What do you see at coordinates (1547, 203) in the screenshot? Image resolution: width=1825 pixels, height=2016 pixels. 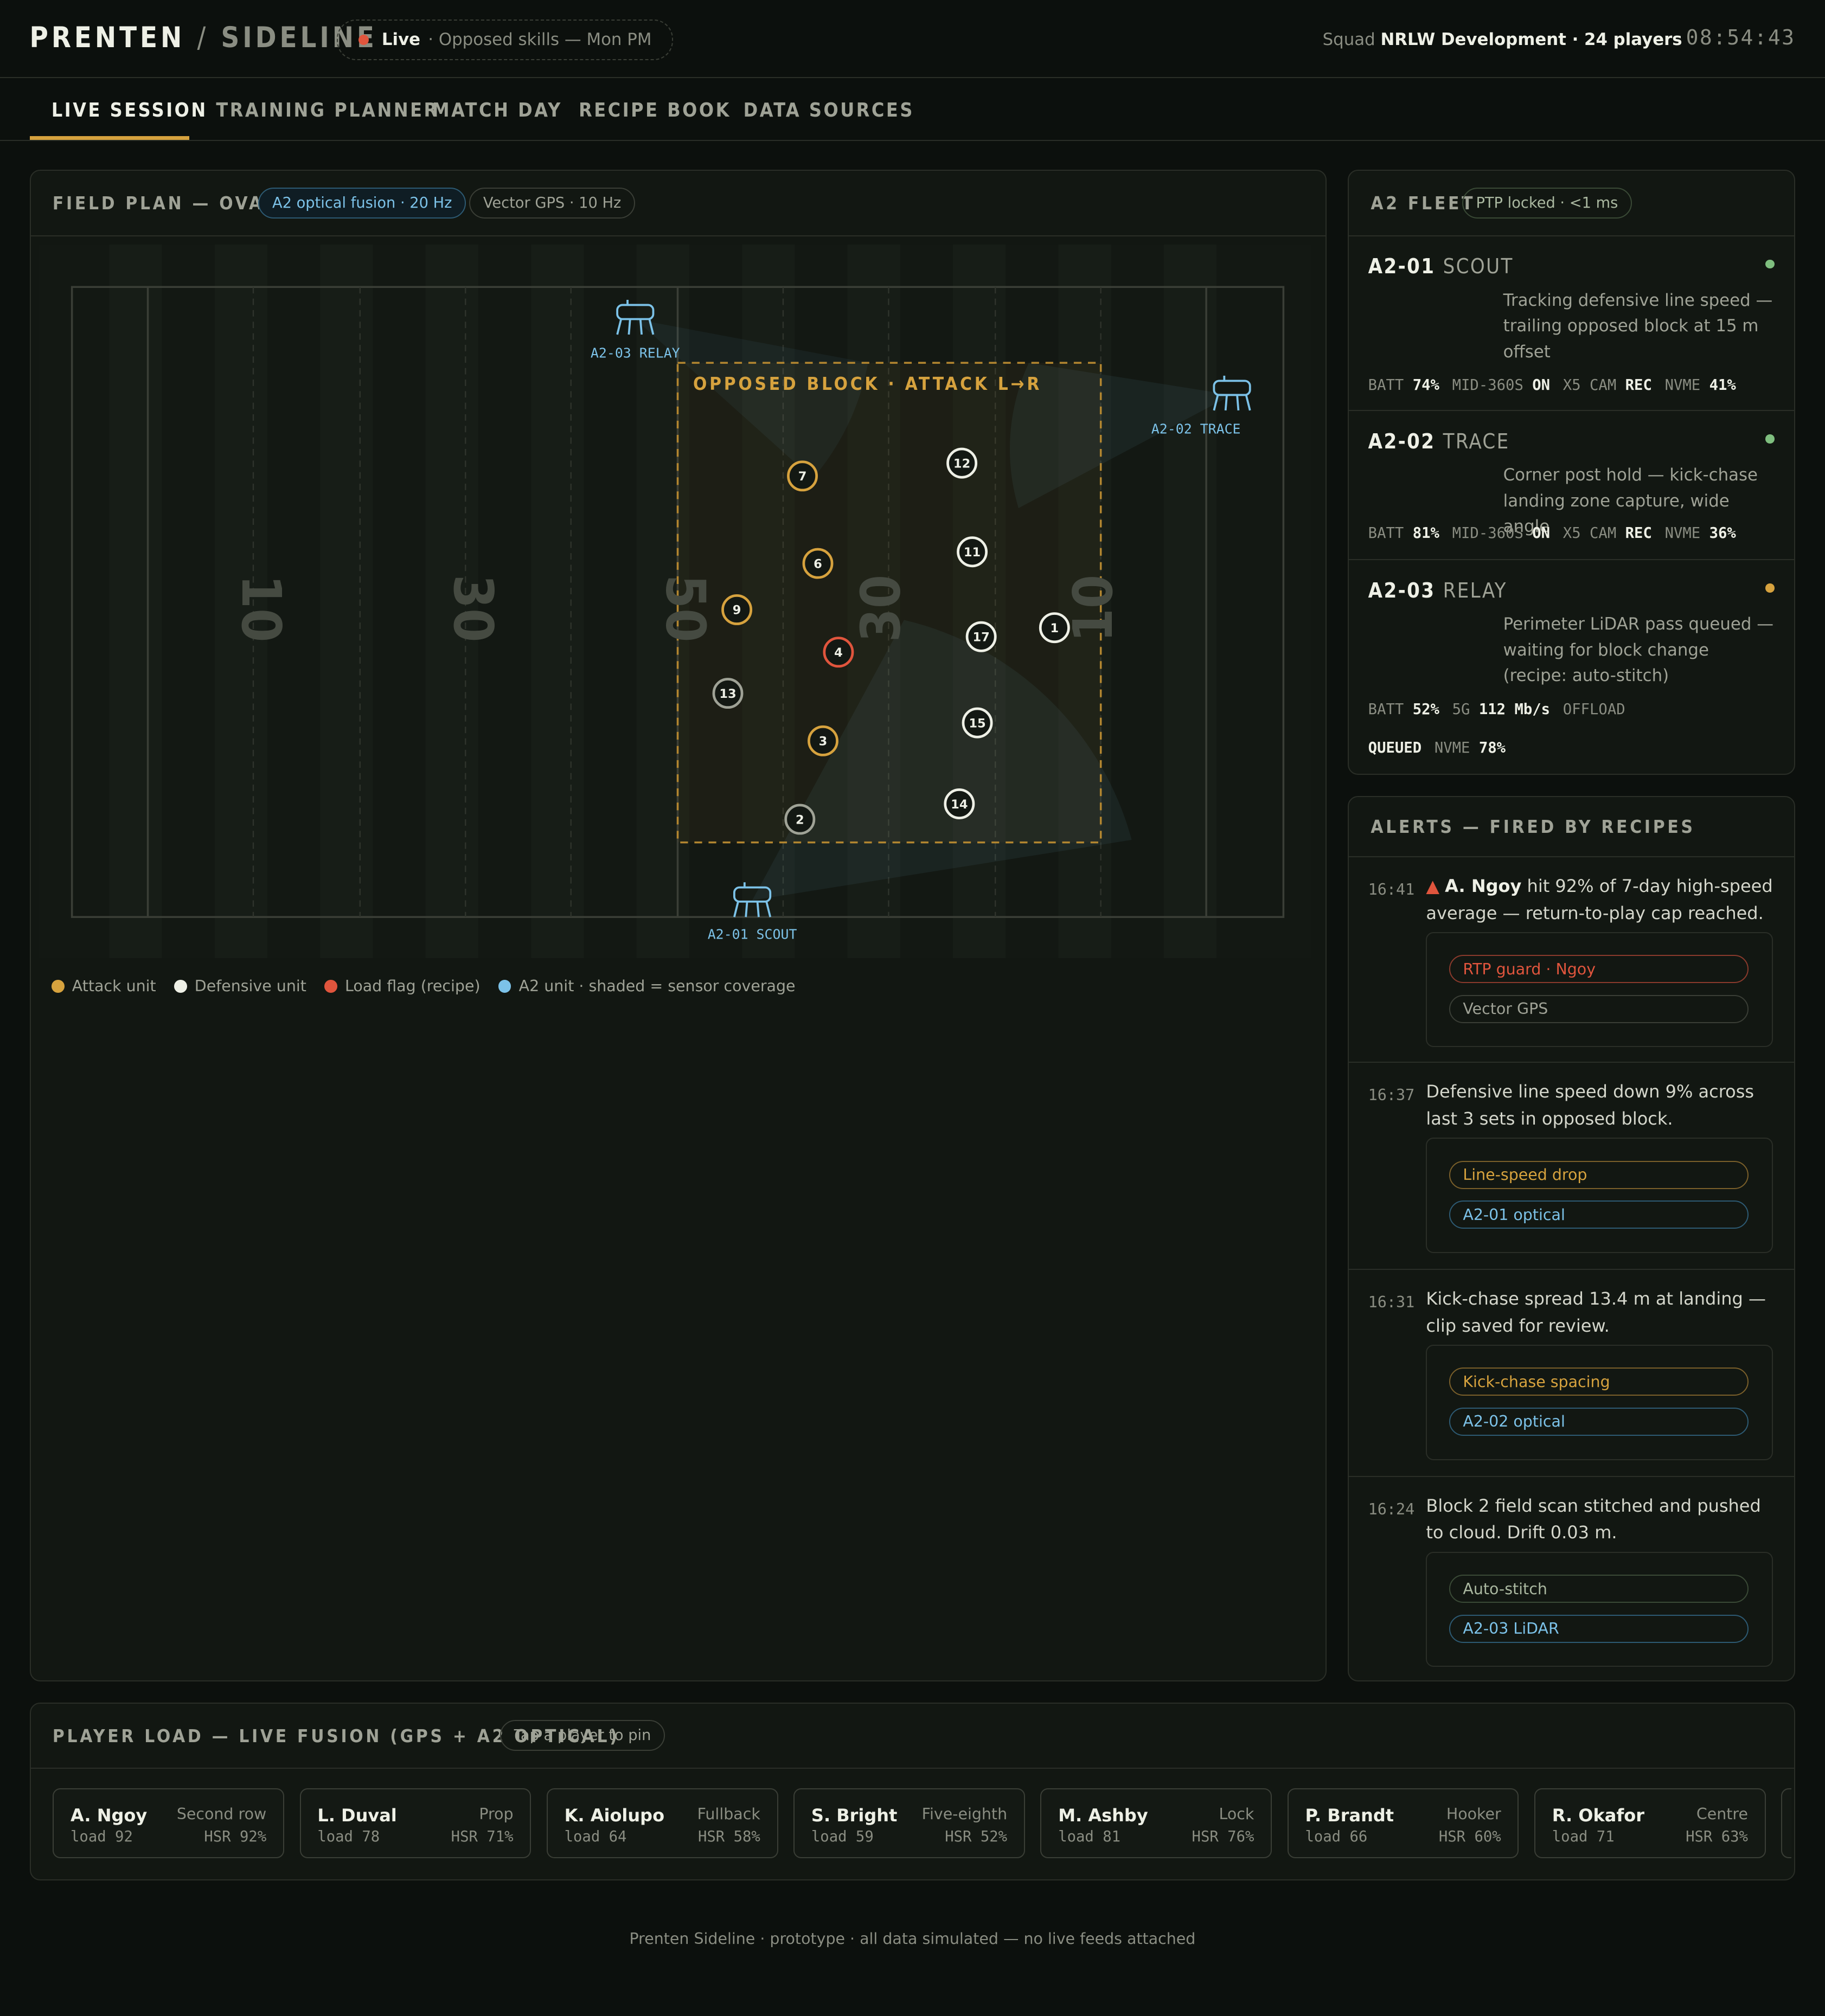 I see `ptp-chip: PTP locked · <1 ms` at bounding box center [1547, 203].